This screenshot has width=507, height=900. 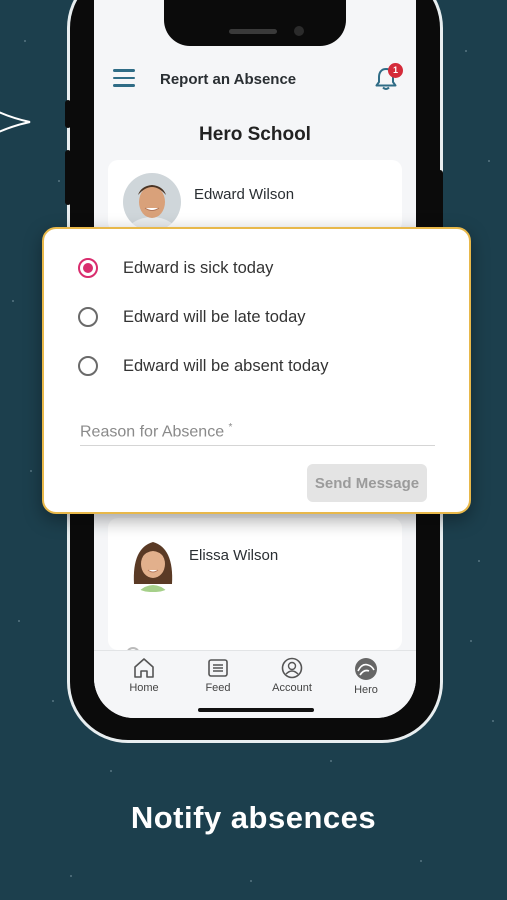 What do you see at coordinates (226, 366) in the screenshot?
I see `option-label: Edward will be absent today` at bounding box center [226, 366].